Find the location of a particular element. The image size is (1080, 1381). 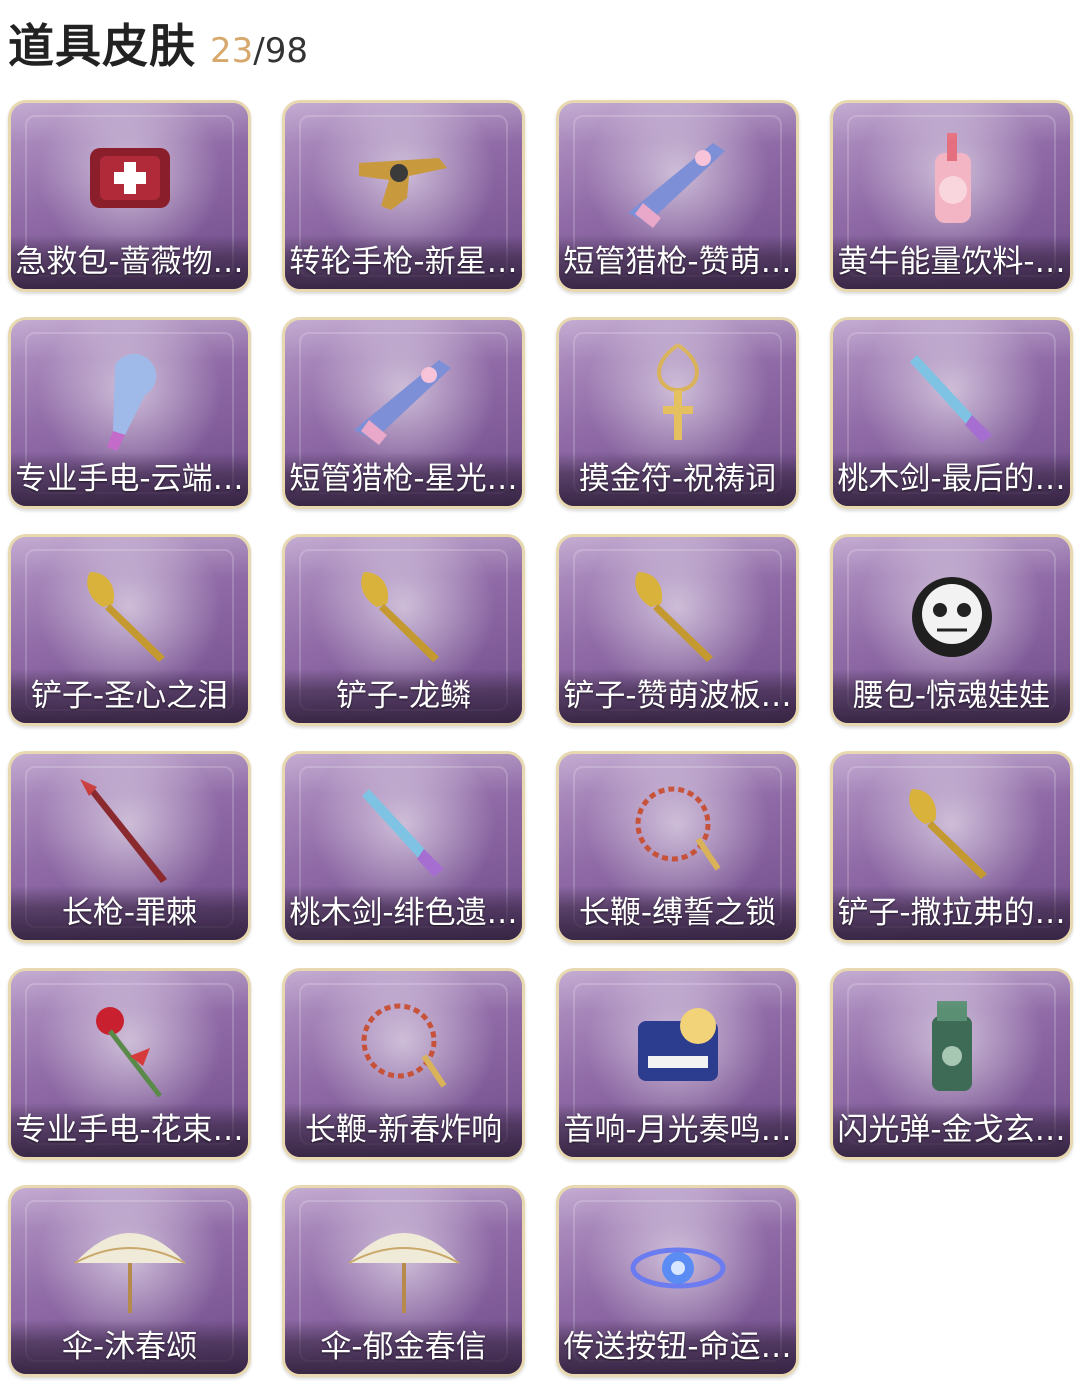

collection-count: 23/98 is located at coordinates (259, 51).